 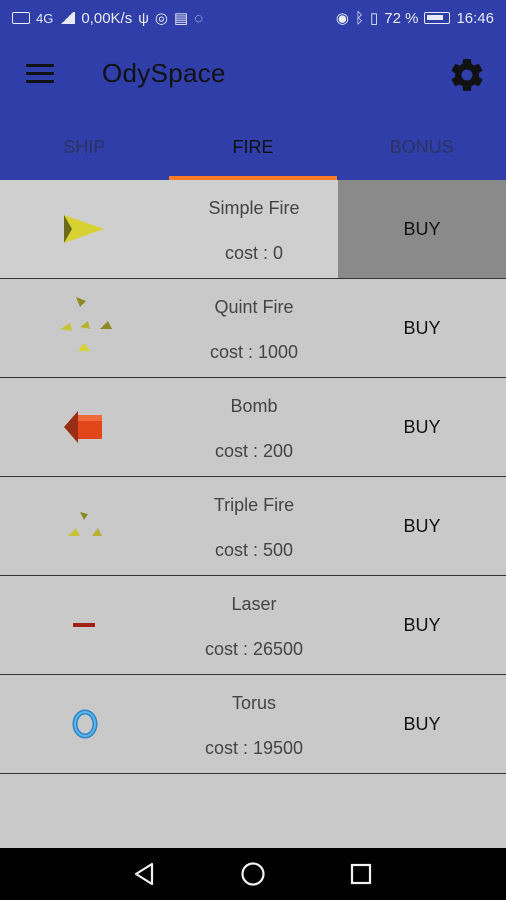 What do you see at coordinates (401, 18) in the screenshot?
I see `battery-percent: 72 %` at bounding box center [401, 18].